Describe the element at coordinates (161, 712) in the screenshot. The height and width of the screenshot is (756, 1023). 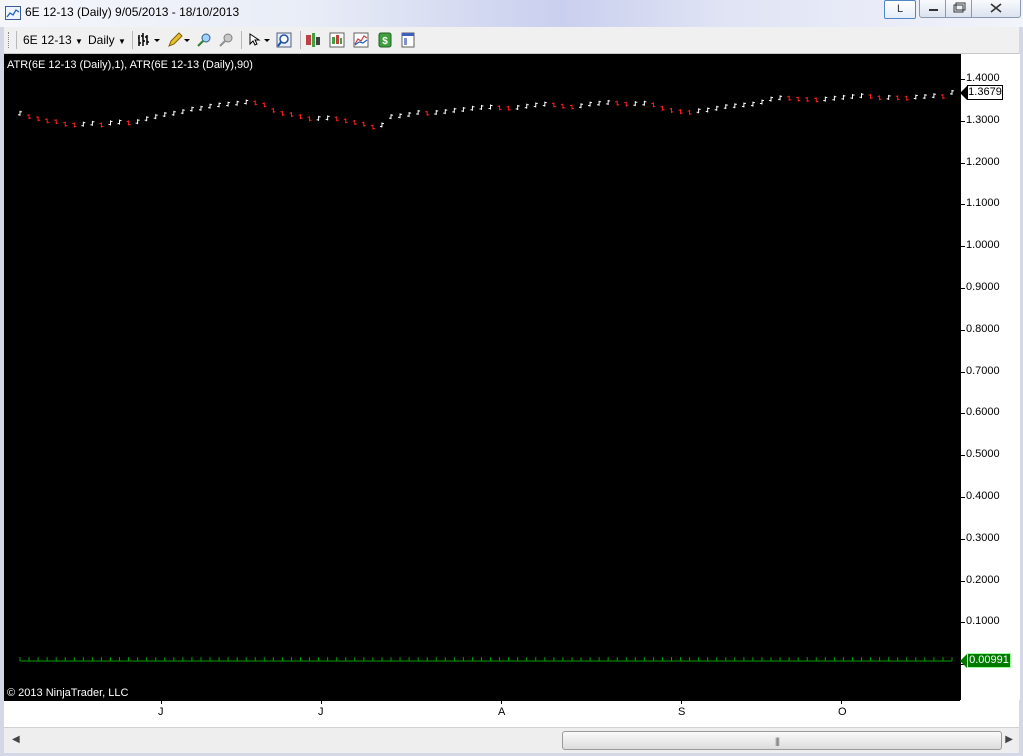
I see `x-tick-label: J` at that location.